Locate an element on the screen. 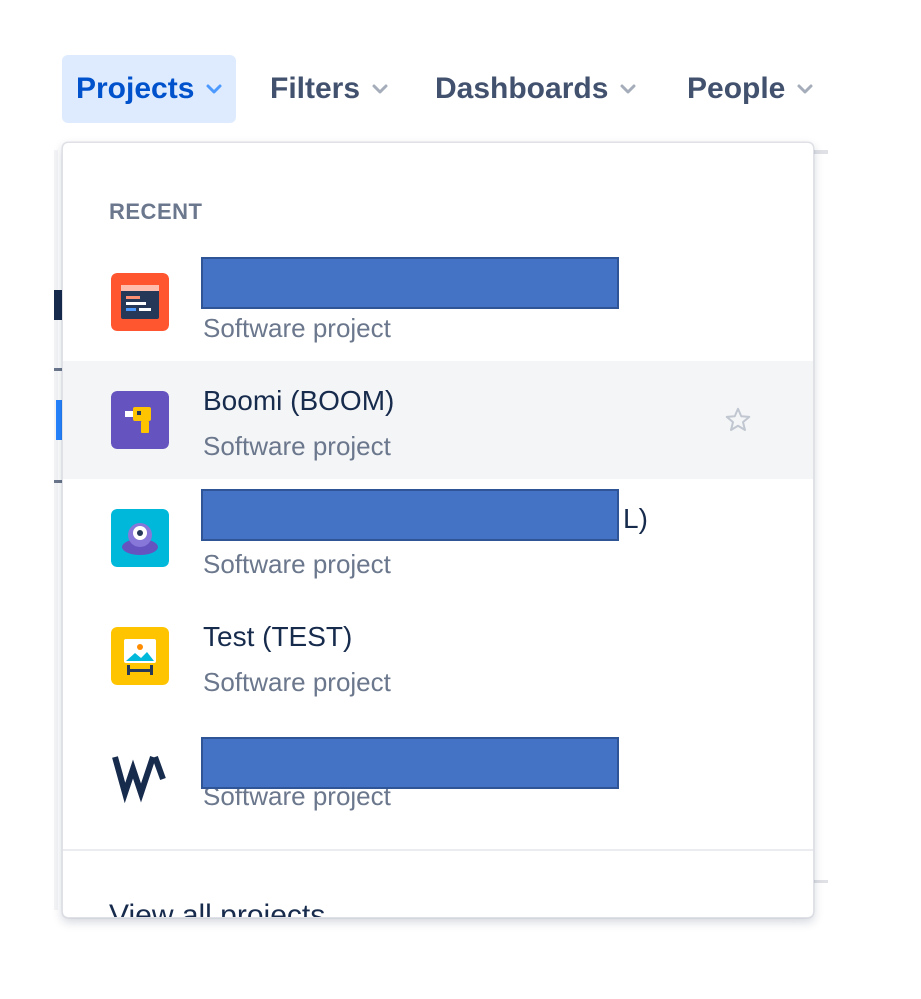  project-item: L) Software project is located at coordinates (438, 538).